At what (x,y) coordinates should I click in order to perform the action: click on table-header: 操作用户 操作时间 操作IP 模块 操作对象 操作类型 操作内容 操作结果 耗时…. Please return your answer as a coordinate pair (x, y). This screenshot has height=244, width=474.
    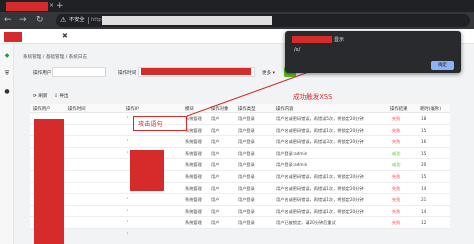
    Looking at the image, I should click on (240, 108).